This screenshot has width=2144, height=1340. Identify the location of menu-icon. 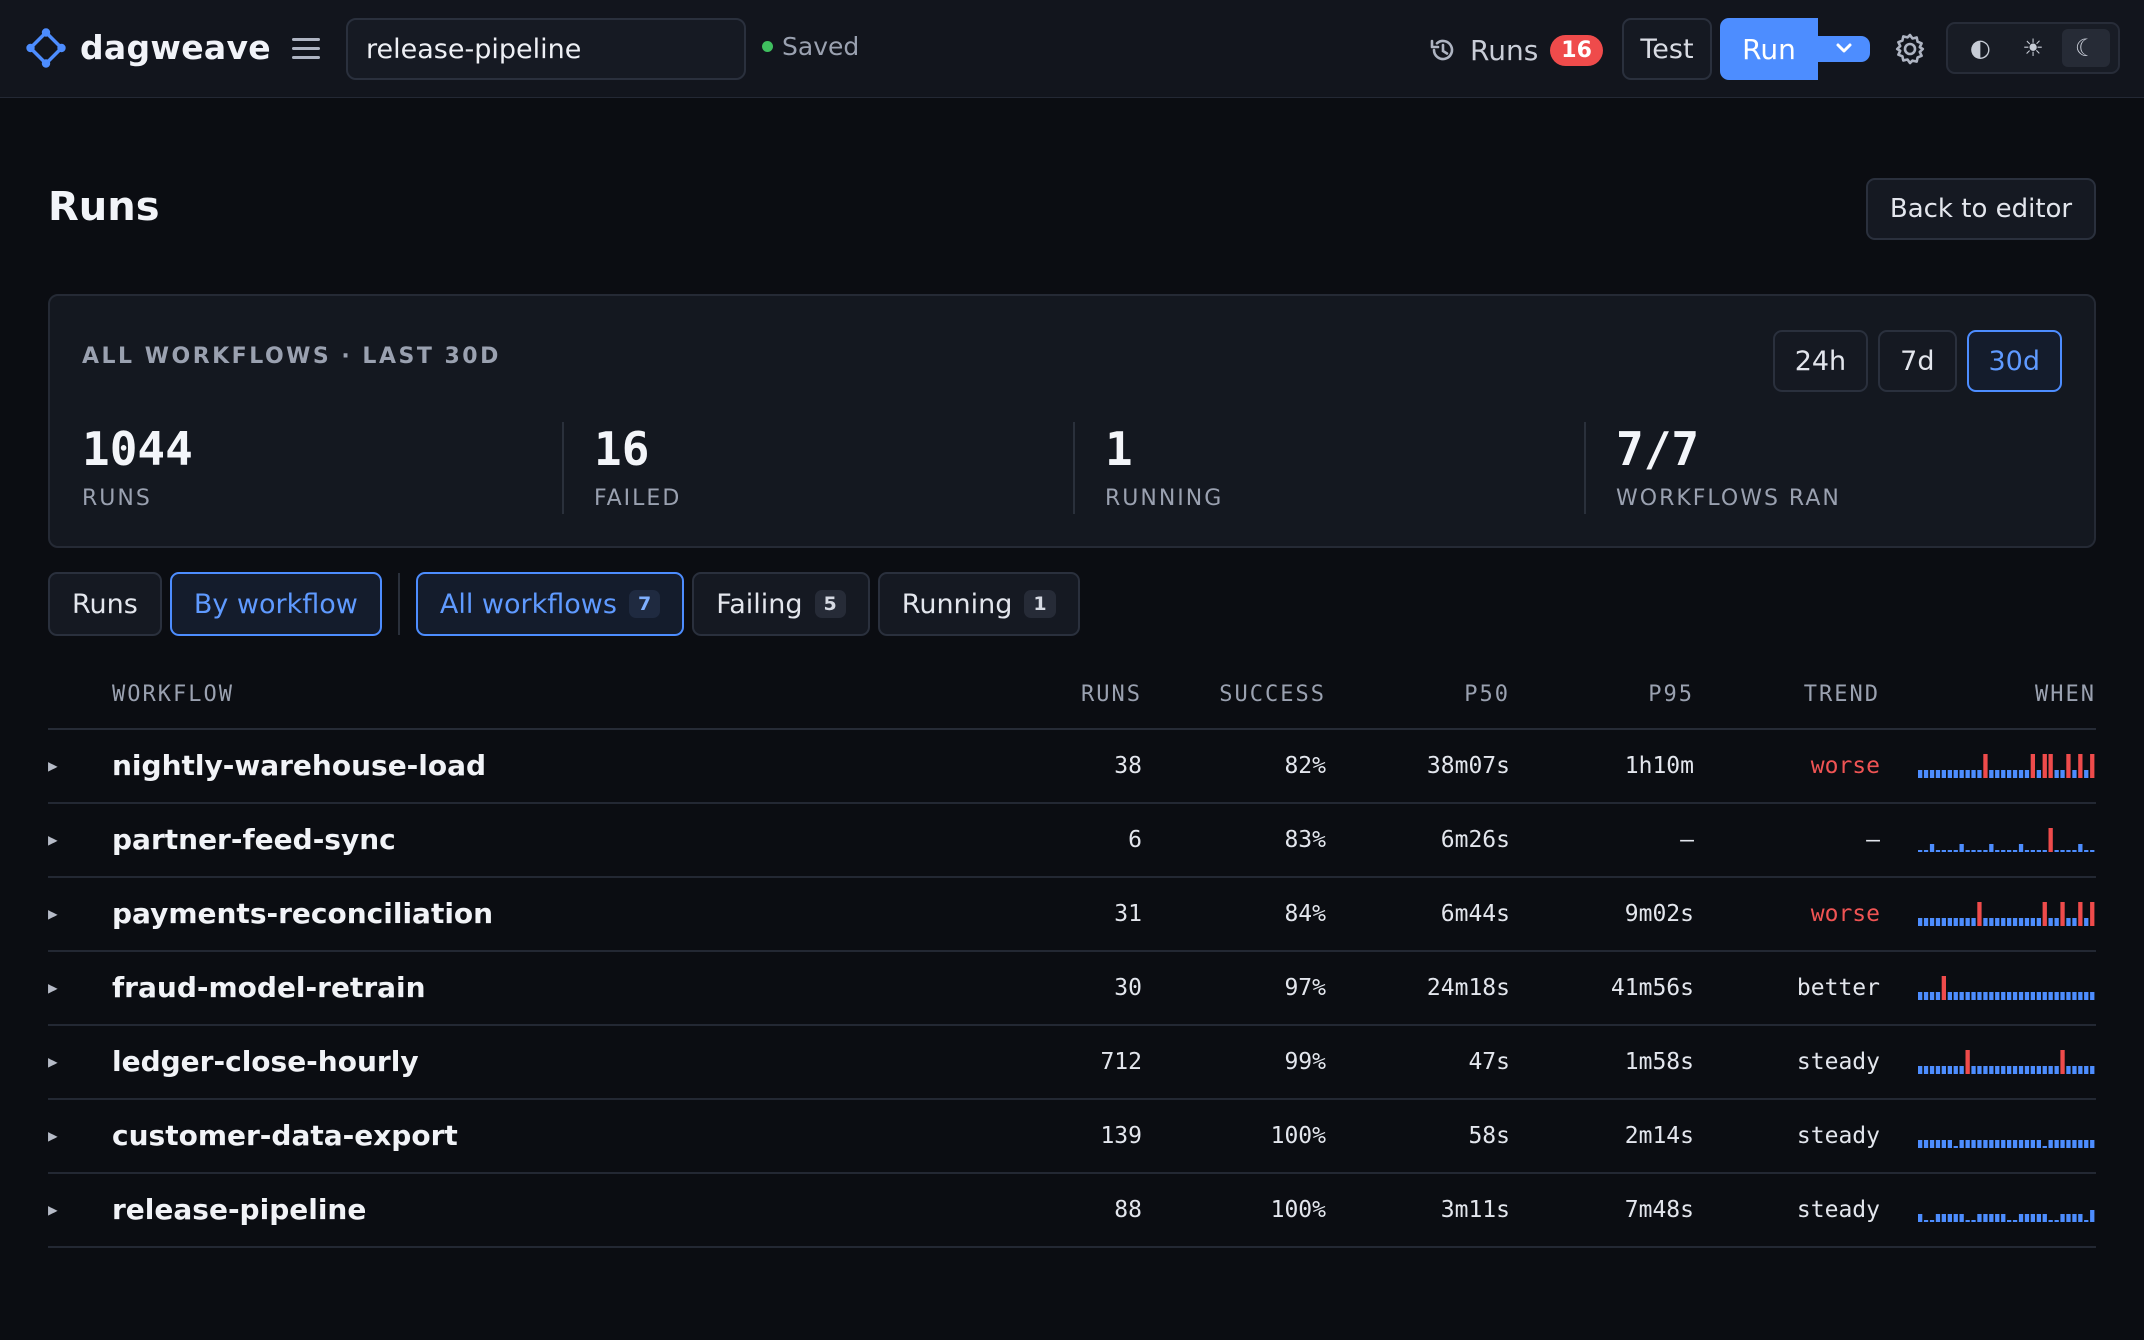
(306, 48).